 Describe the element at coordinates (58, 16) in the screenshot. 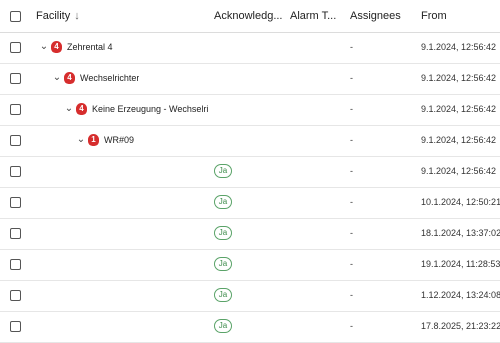

I see `column-header-facility: Facility ↓` at that location.